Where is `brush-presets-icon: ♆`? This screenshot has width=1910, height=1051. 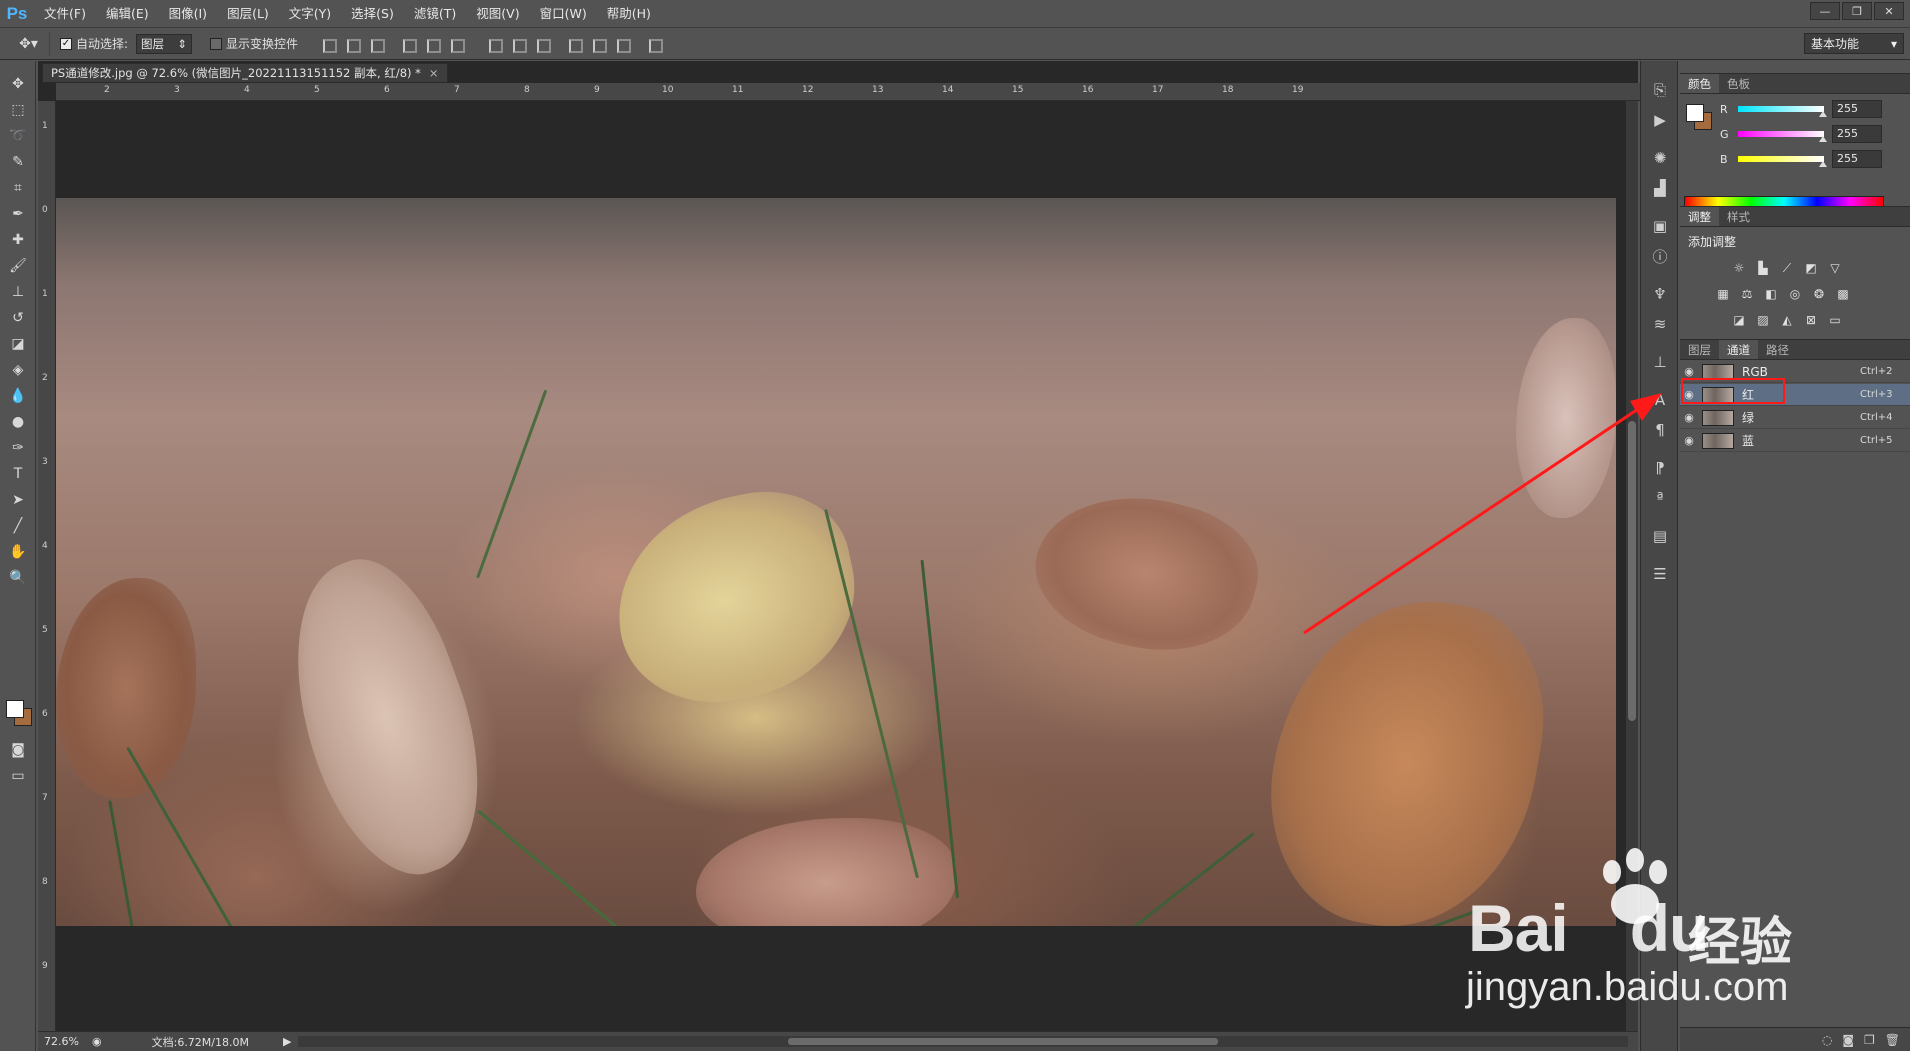
brush-presets-icon: ♆ is located at coordinates (1660, 294).